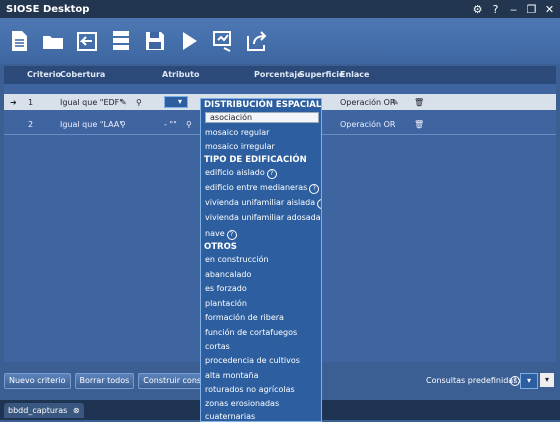  I want to click on dropdown-item: formación de ribera, so click(244, 317).